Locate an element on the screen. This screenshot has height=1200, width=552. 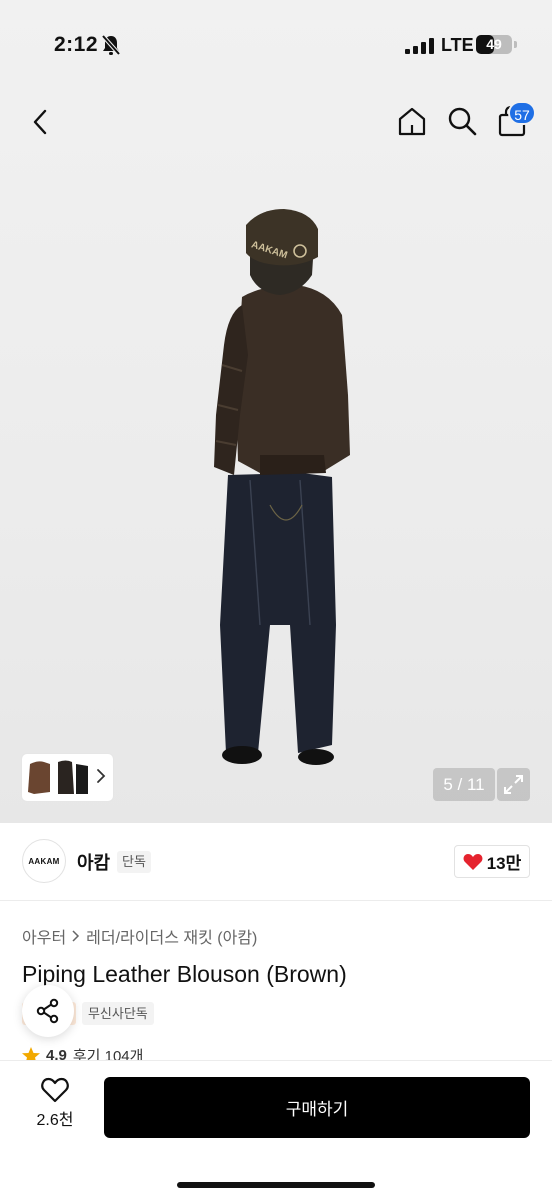
share-icon is located at coordinates (47, 1011).